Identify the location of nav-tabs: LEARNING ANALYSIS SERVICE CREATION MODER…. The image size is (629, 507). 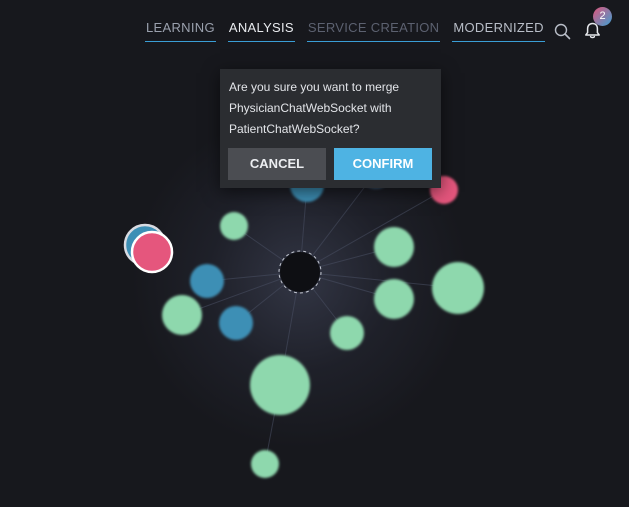
(345, 31).